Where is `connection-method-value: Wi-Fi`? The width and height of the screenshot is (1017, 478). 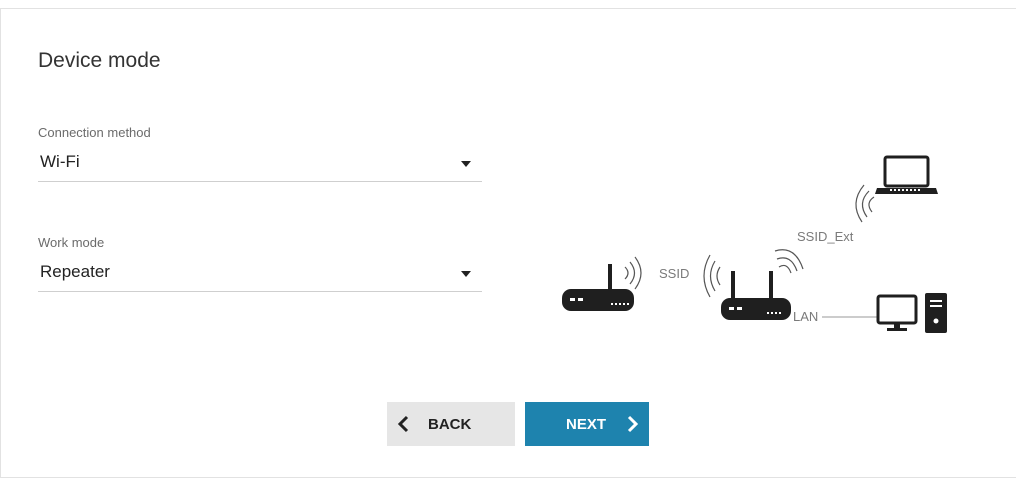 connection-method-value: Wi-Fi is located at coordinates (60, 161).